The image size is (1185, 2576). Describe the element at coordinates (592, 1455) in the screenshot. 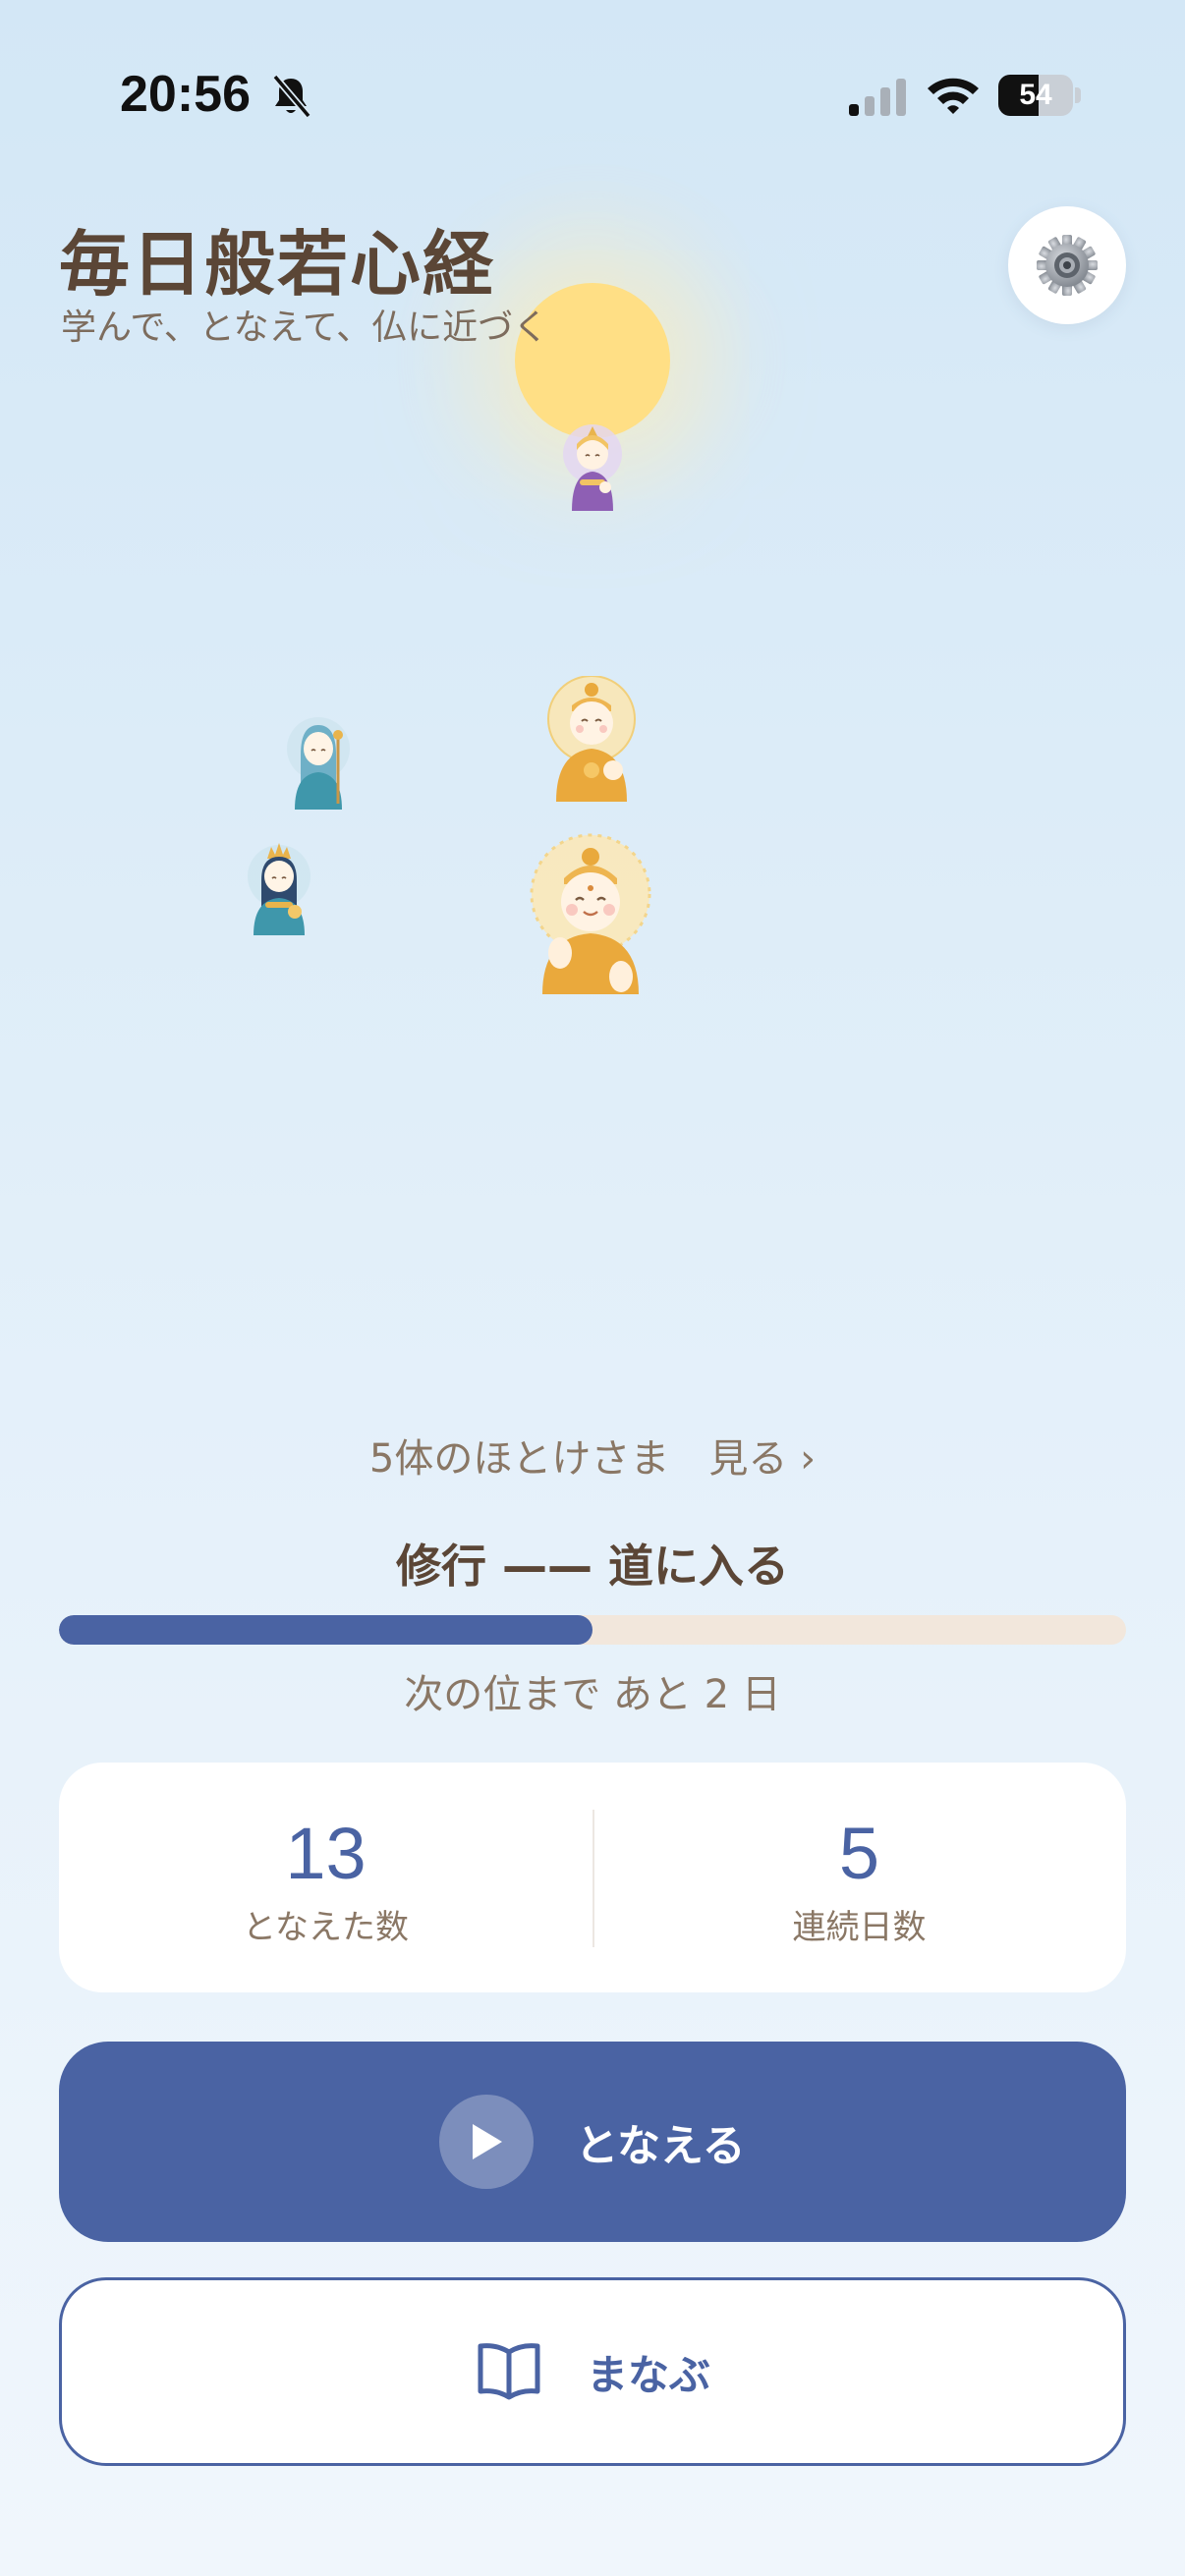

I see `buddhas-collection-link: 5体のほとけさま 見る ›` at that location.